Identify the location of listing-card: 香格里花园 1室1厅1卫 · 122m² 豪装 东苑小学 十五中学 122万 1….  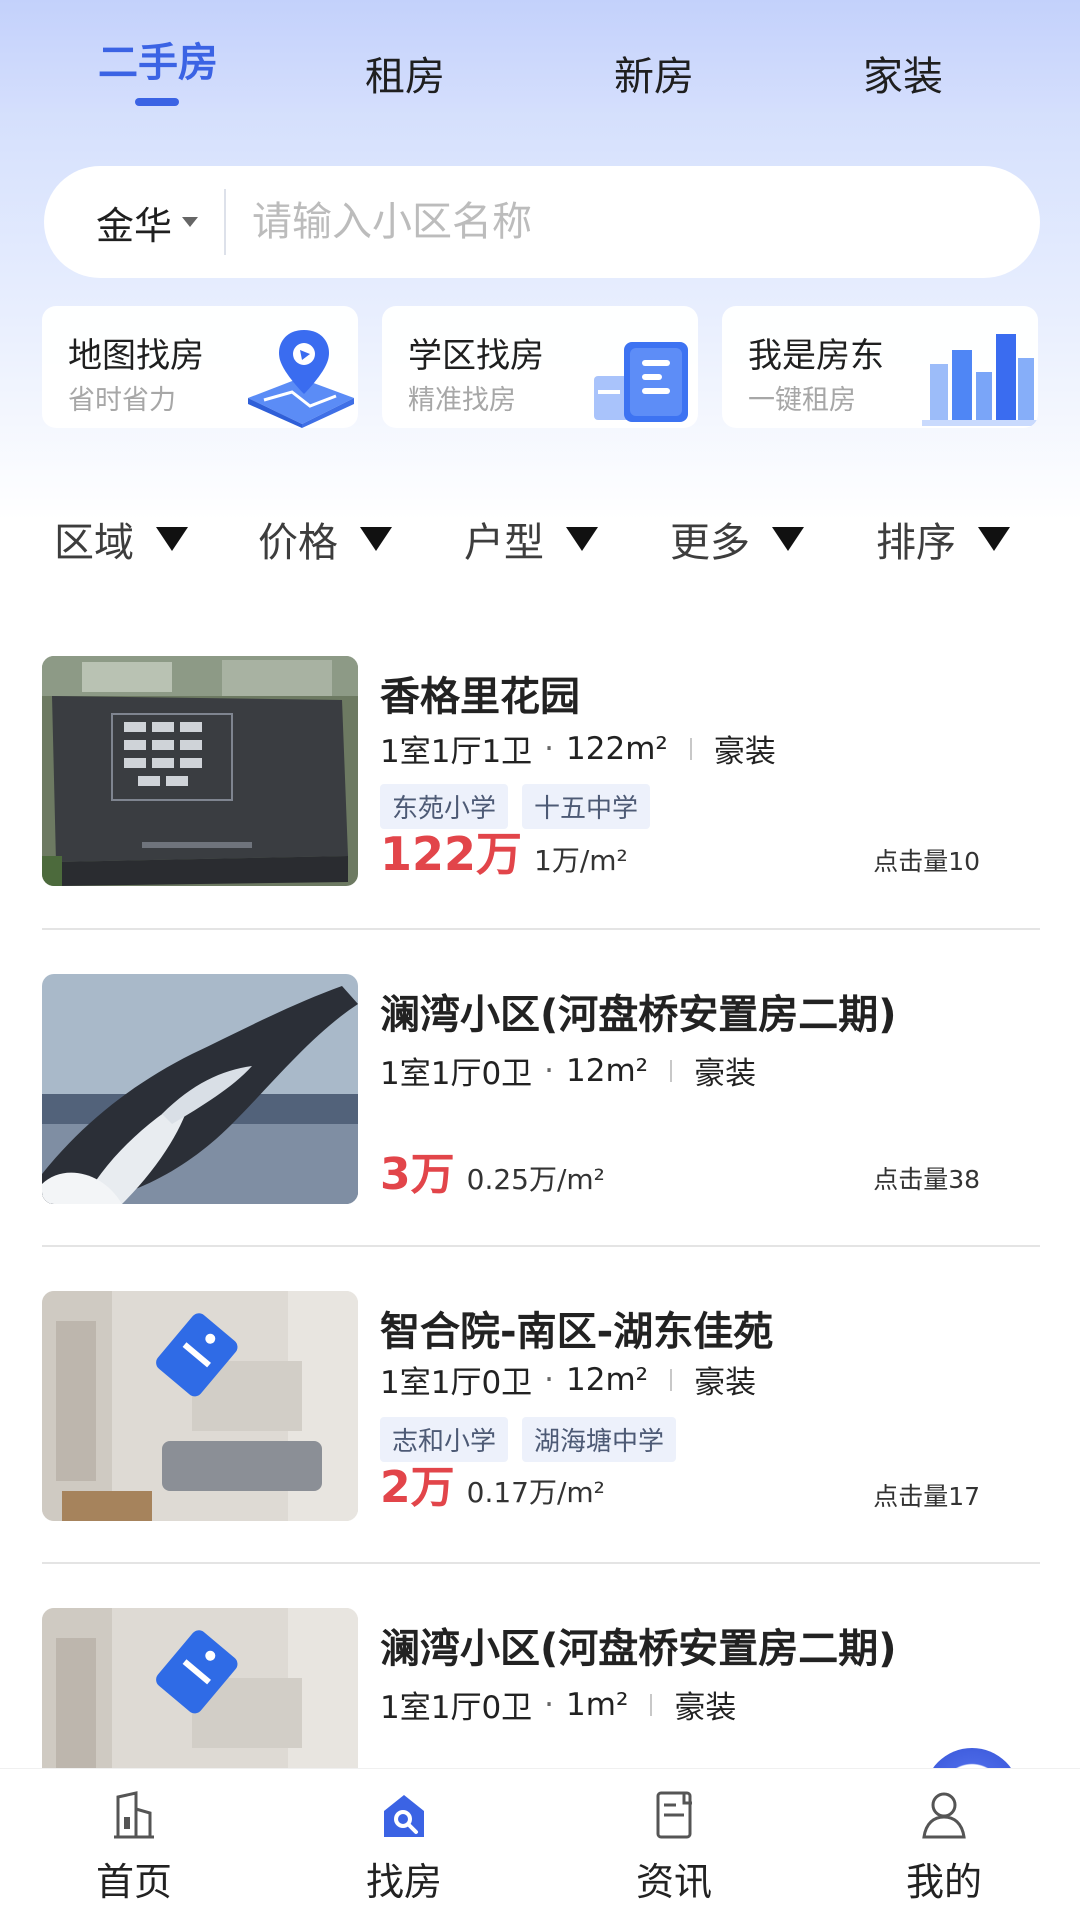
(541, 771).